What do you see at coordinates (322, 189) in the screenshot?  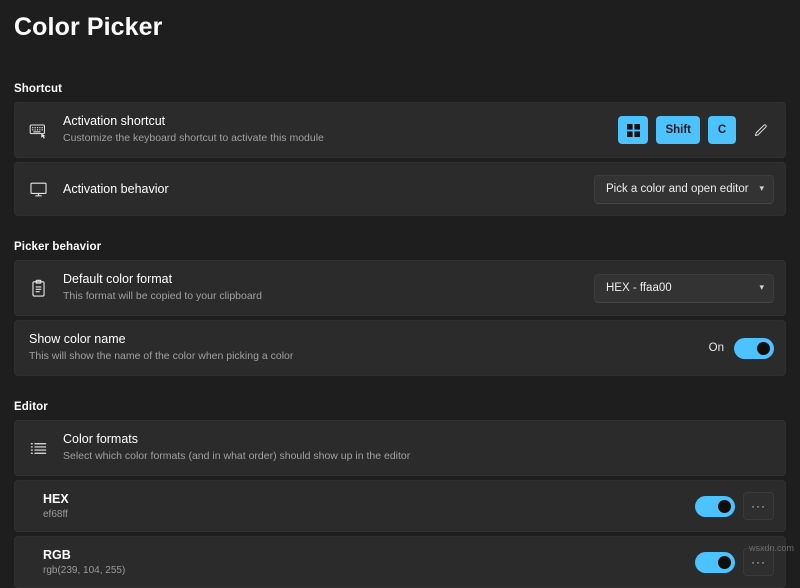 I see `activation-behavior-text: Activation behavior` at bounding box center [322, 189].